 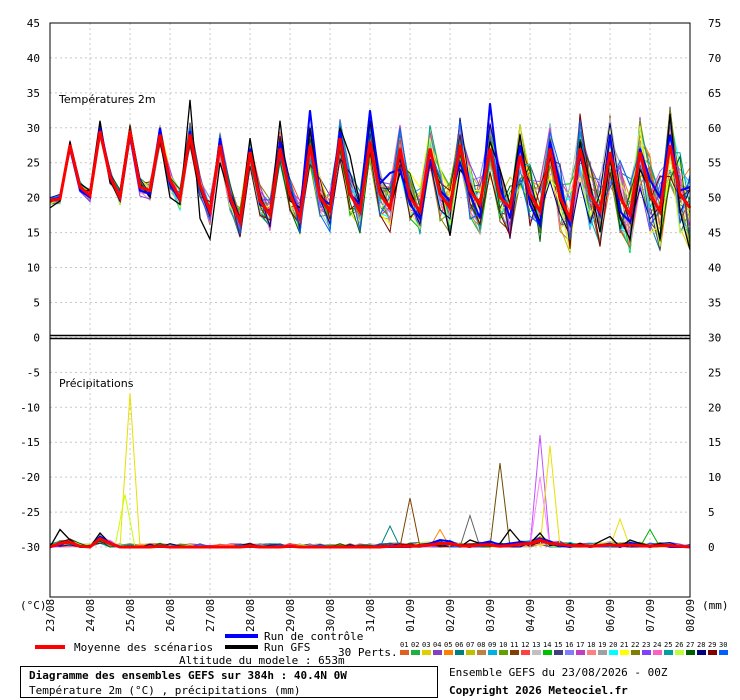 I want to click on perturbation-number: 28, so click(x=701, y=645).